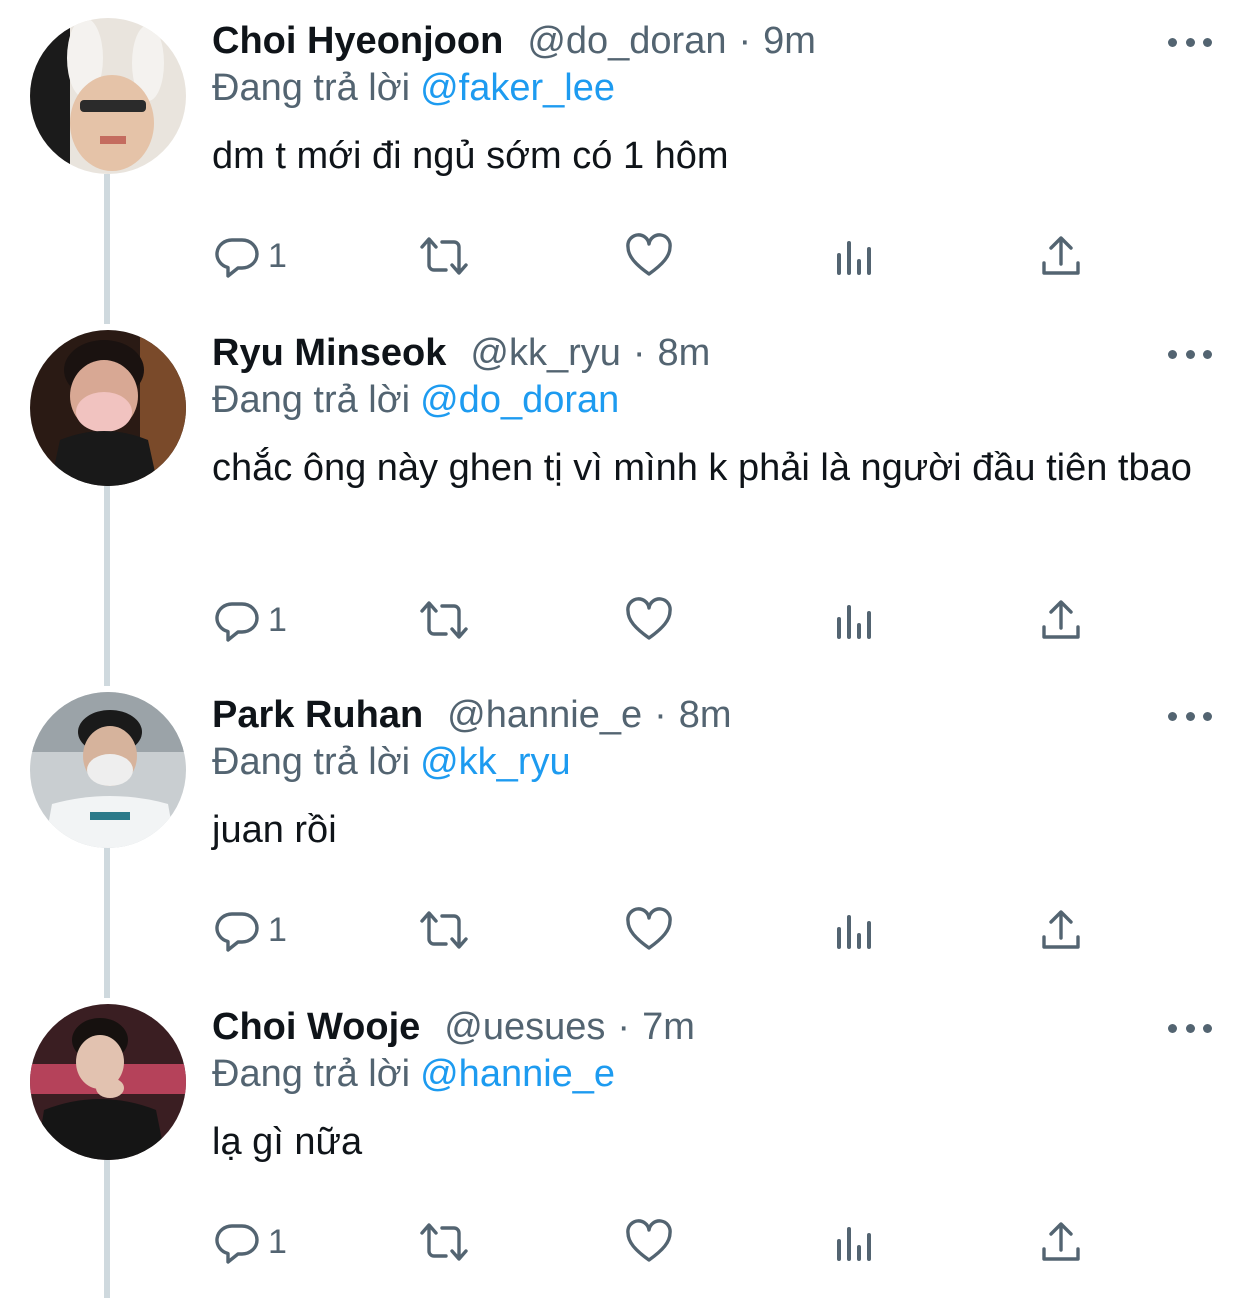  Describe the element at coordinates (626, 41) in the screenshot. I see `author-handle: @do_doran` at that location.